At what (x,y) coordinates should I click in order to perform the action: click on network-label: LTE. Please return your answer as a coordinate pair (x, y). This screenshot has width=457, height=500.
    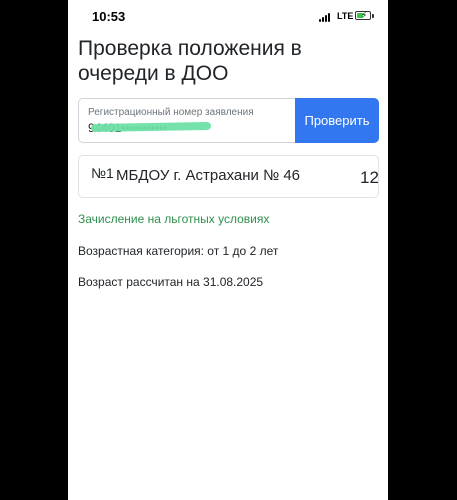
    Looking at the image, I should click on (345, 16).